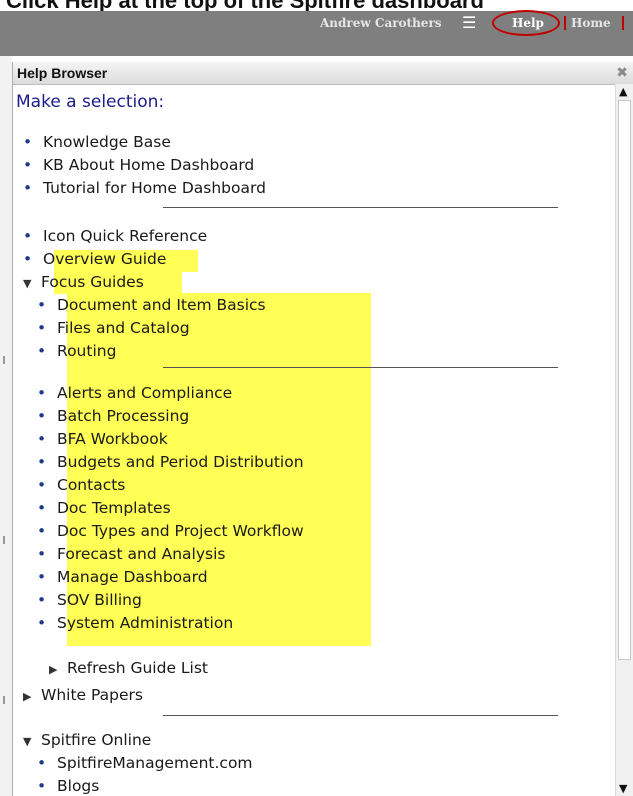  I want to click on list-item: • BFA Workbook, so click(102, 439).